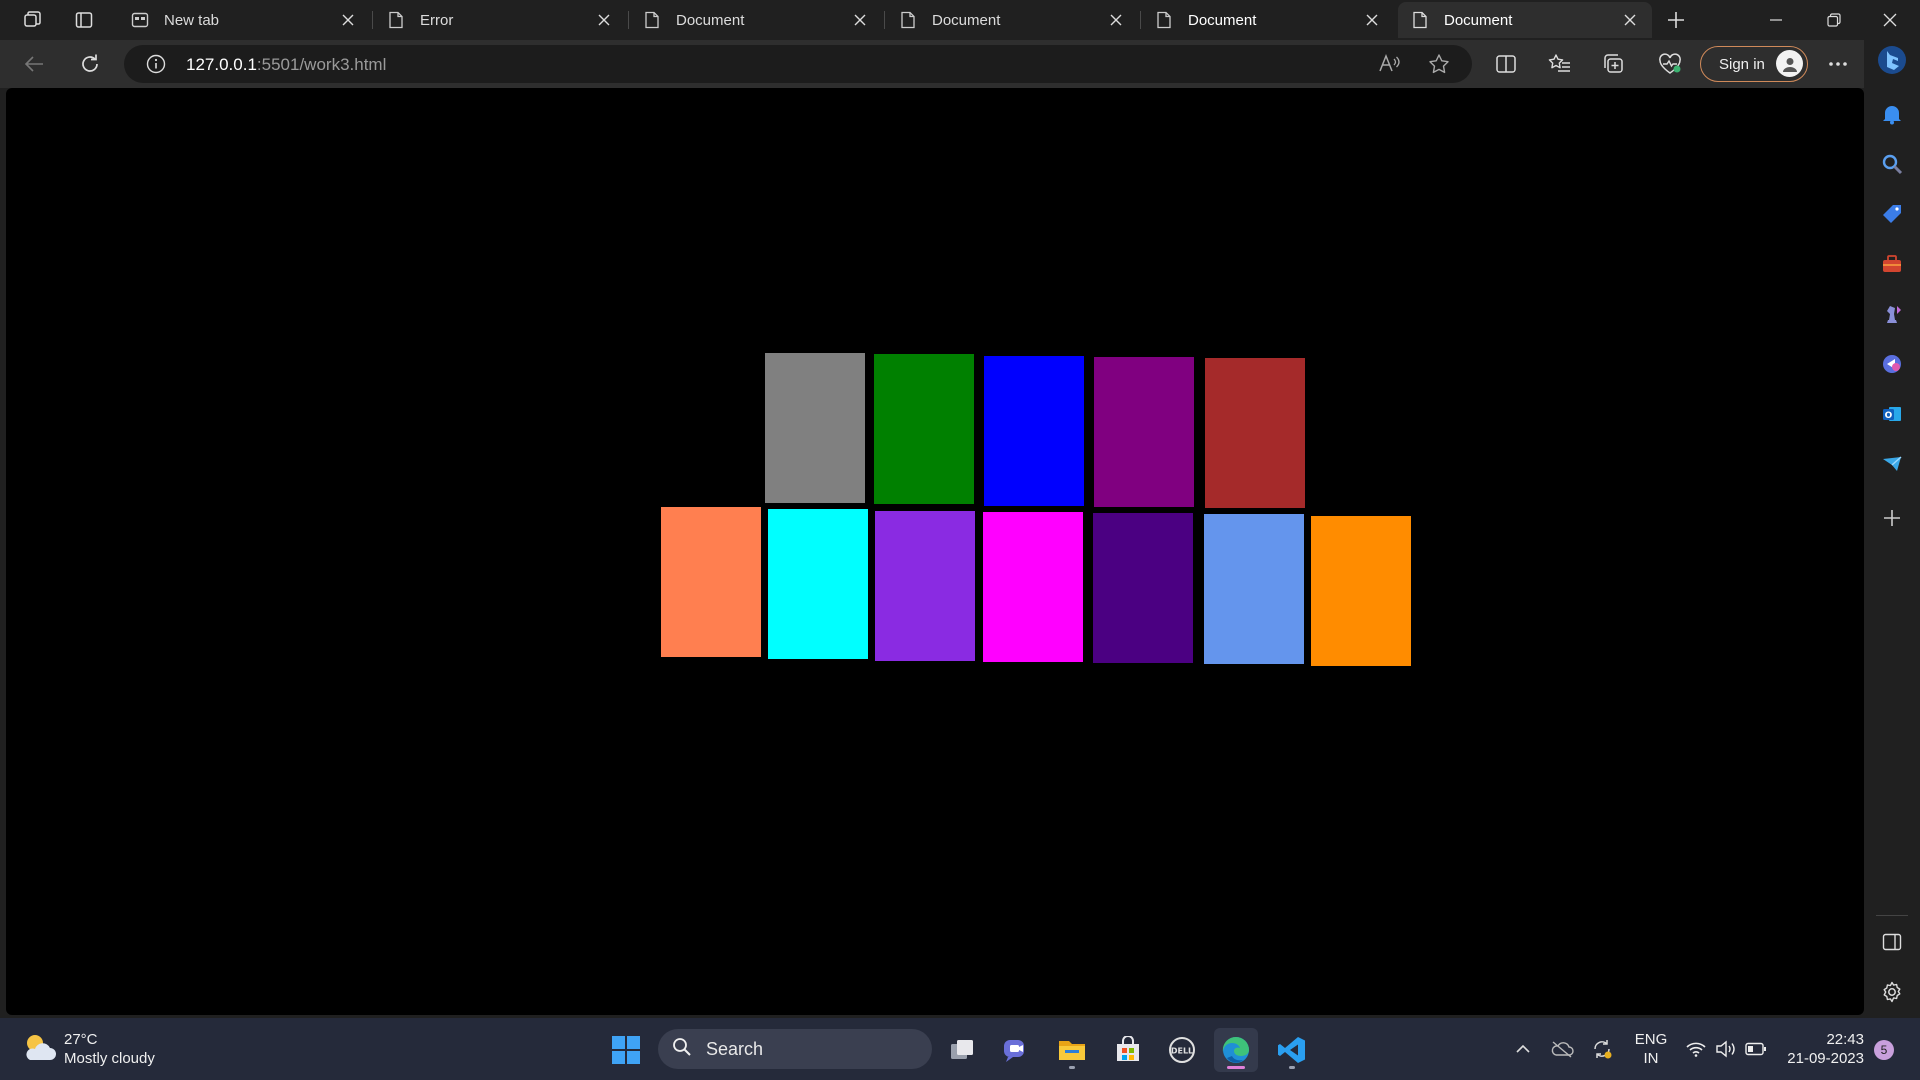 The image size is (1920, 1080). What do you see at coordinates (1892, 114) in the screenshot?
I see `bell-icon` at bounding box center [1892, 114].